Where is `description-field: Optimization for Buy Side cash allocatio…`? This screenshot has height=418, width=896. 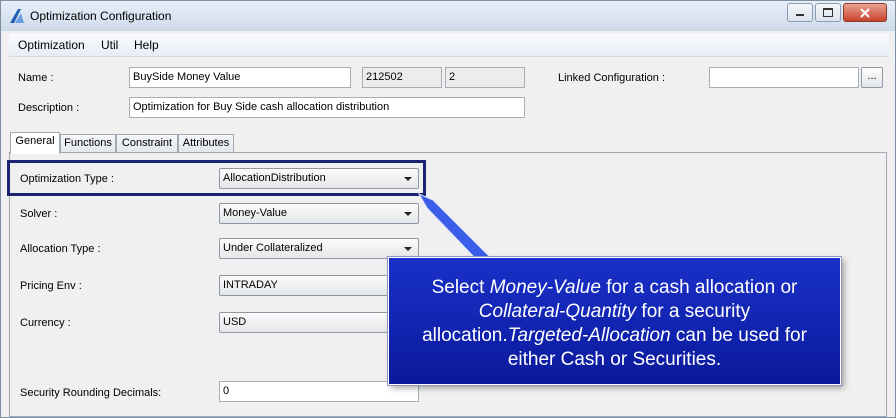
description-field: Optimization for Buy Side cash allocatio… is located at coordinates (327, 107).